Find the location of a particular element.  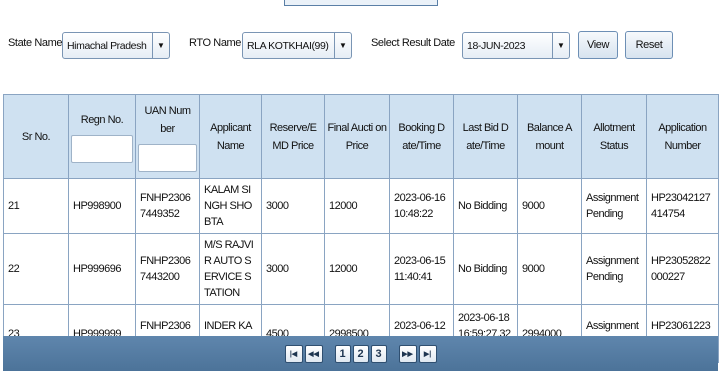

header-reserve-price: Reserve/E MD Price is located at coordinates (293, 136).